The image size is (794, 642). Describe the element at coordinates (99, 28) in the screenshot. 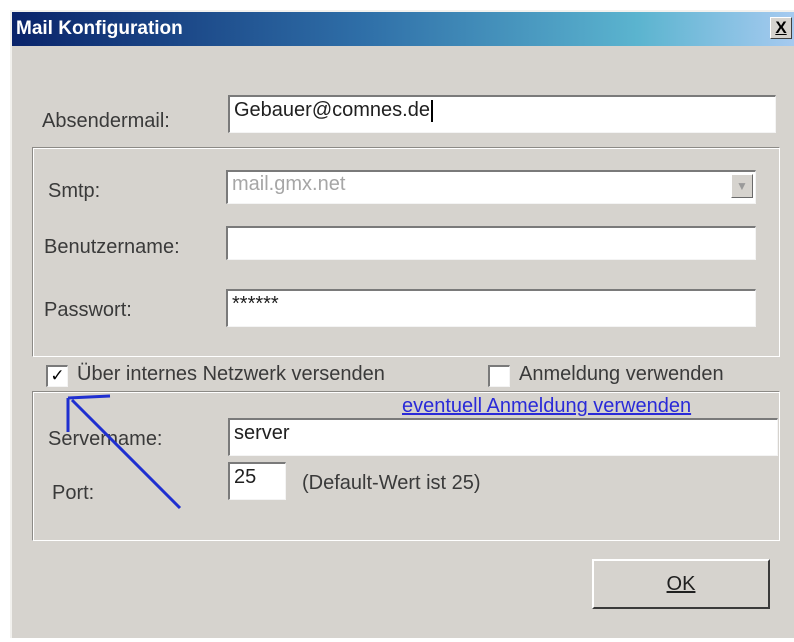

I see `window-title: Mail Konfiguration` at that location.